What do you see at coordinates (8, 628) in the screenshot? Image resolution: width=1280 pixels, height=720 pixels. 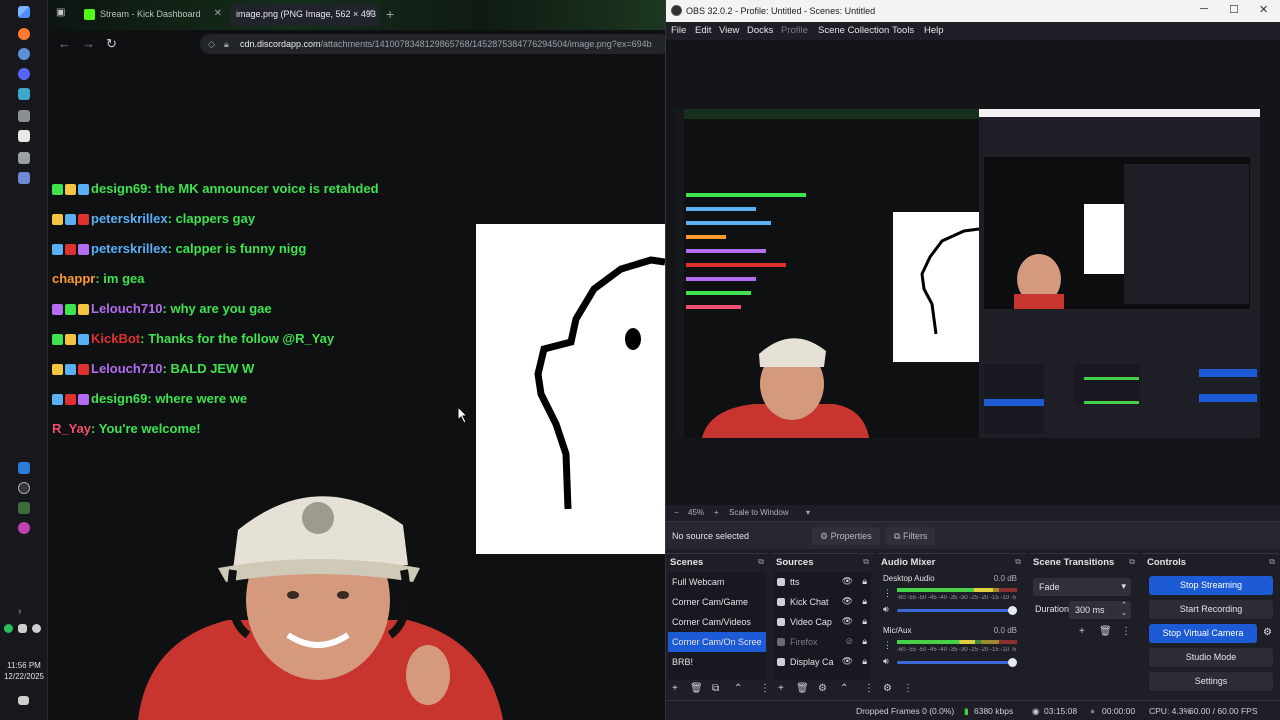 I see `tray-icon` at bounding box center [8, 628].